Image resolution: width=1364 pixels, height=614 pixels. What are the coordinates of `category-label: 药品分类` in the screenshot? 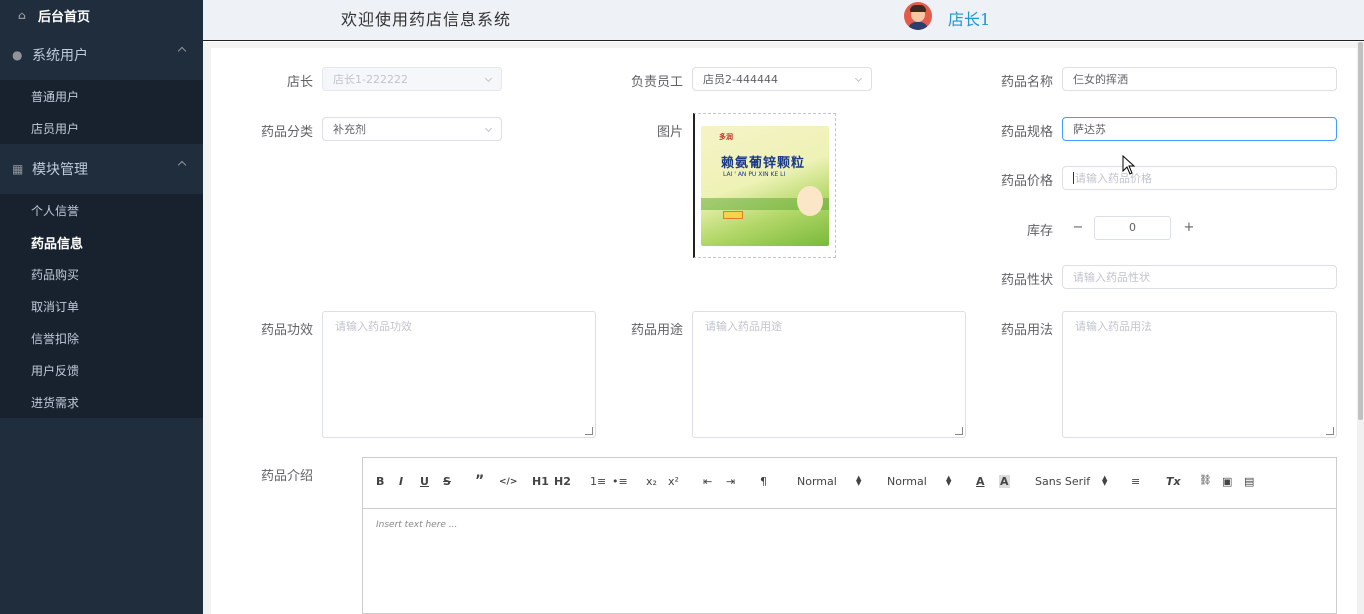 It's located at (286, 132).